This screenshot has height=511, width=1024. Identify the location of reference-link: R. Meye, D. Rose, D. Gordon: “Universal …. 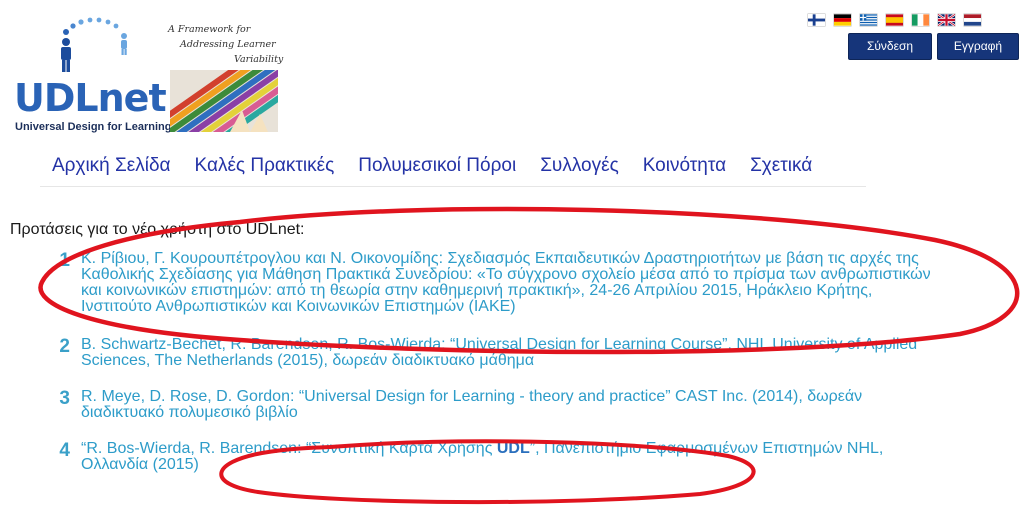
(546, 405).